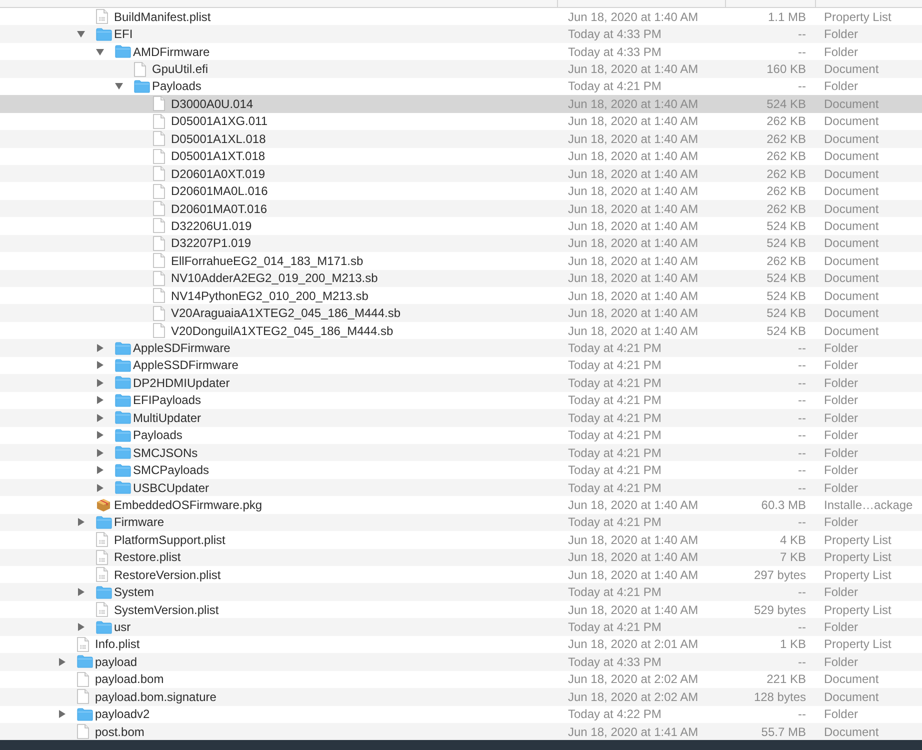 The height and width of the screenshot is (750, 922). Describe the element at coordinates (461, 401) in the screenshot. I see `file-row: EFIPayloads Today at 4:21 PM -- Folder` at that location.